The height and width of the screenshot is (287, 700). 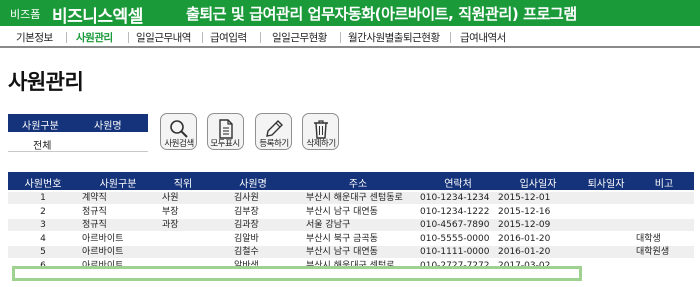 What do you see at coordinates (524, 198) in the screenshot?
I see `table-cell: 2015-12-01` at bounding box center [524, 198].